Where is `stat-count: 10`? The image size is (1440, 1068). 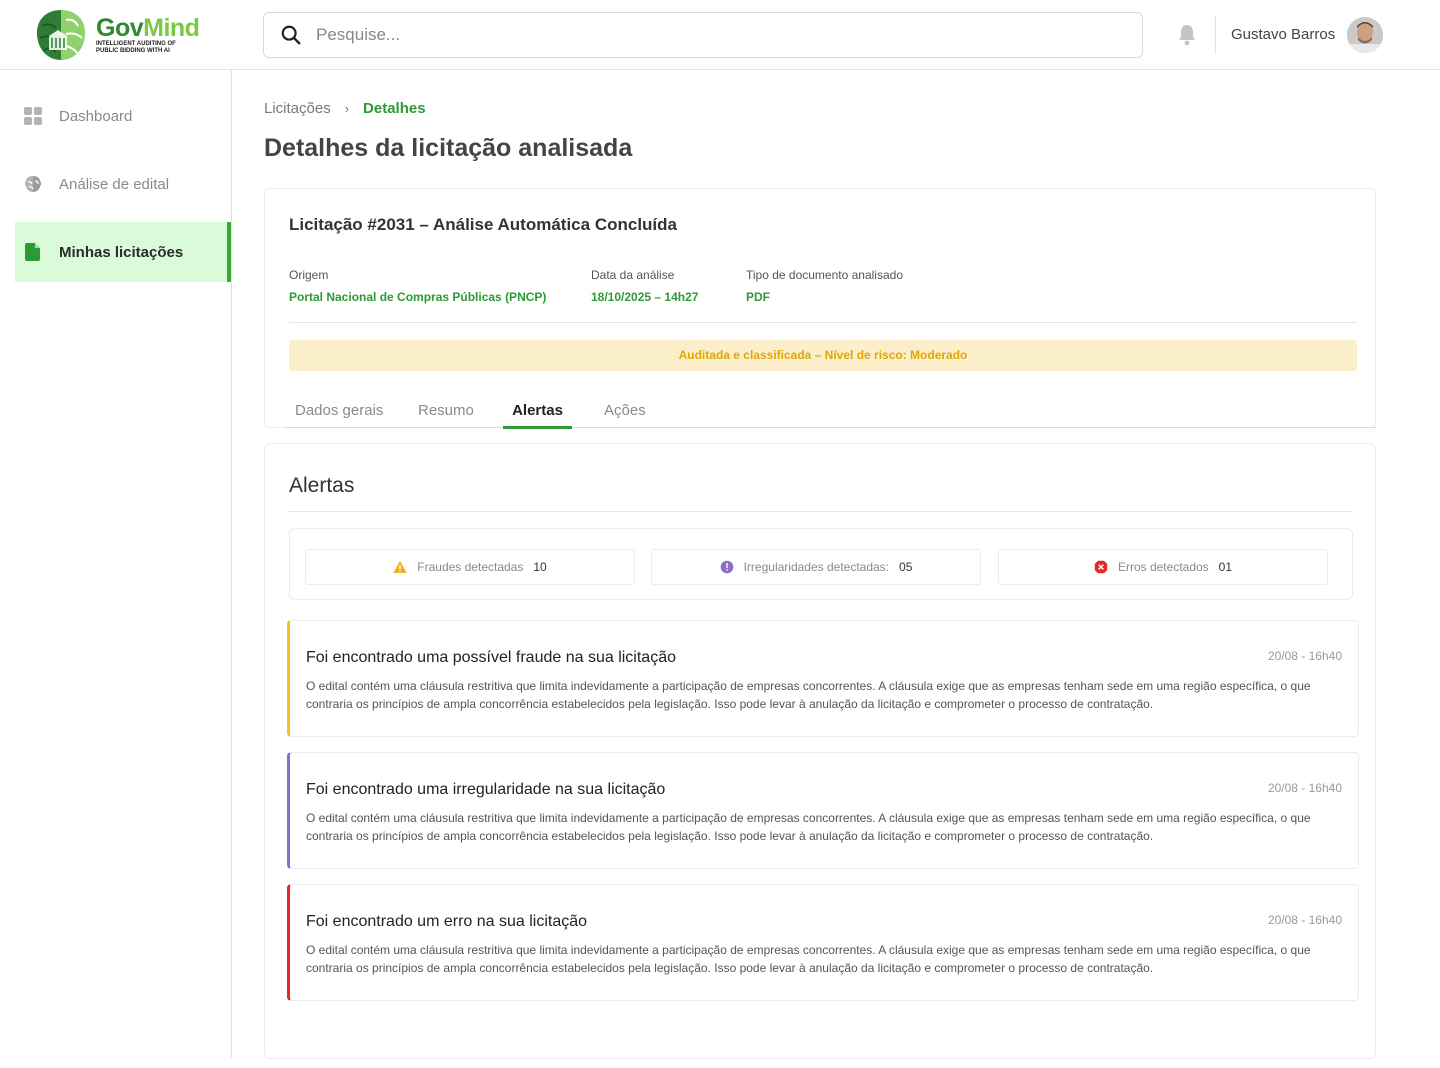 stat-count: 10 is located at coordinates (540, 567).